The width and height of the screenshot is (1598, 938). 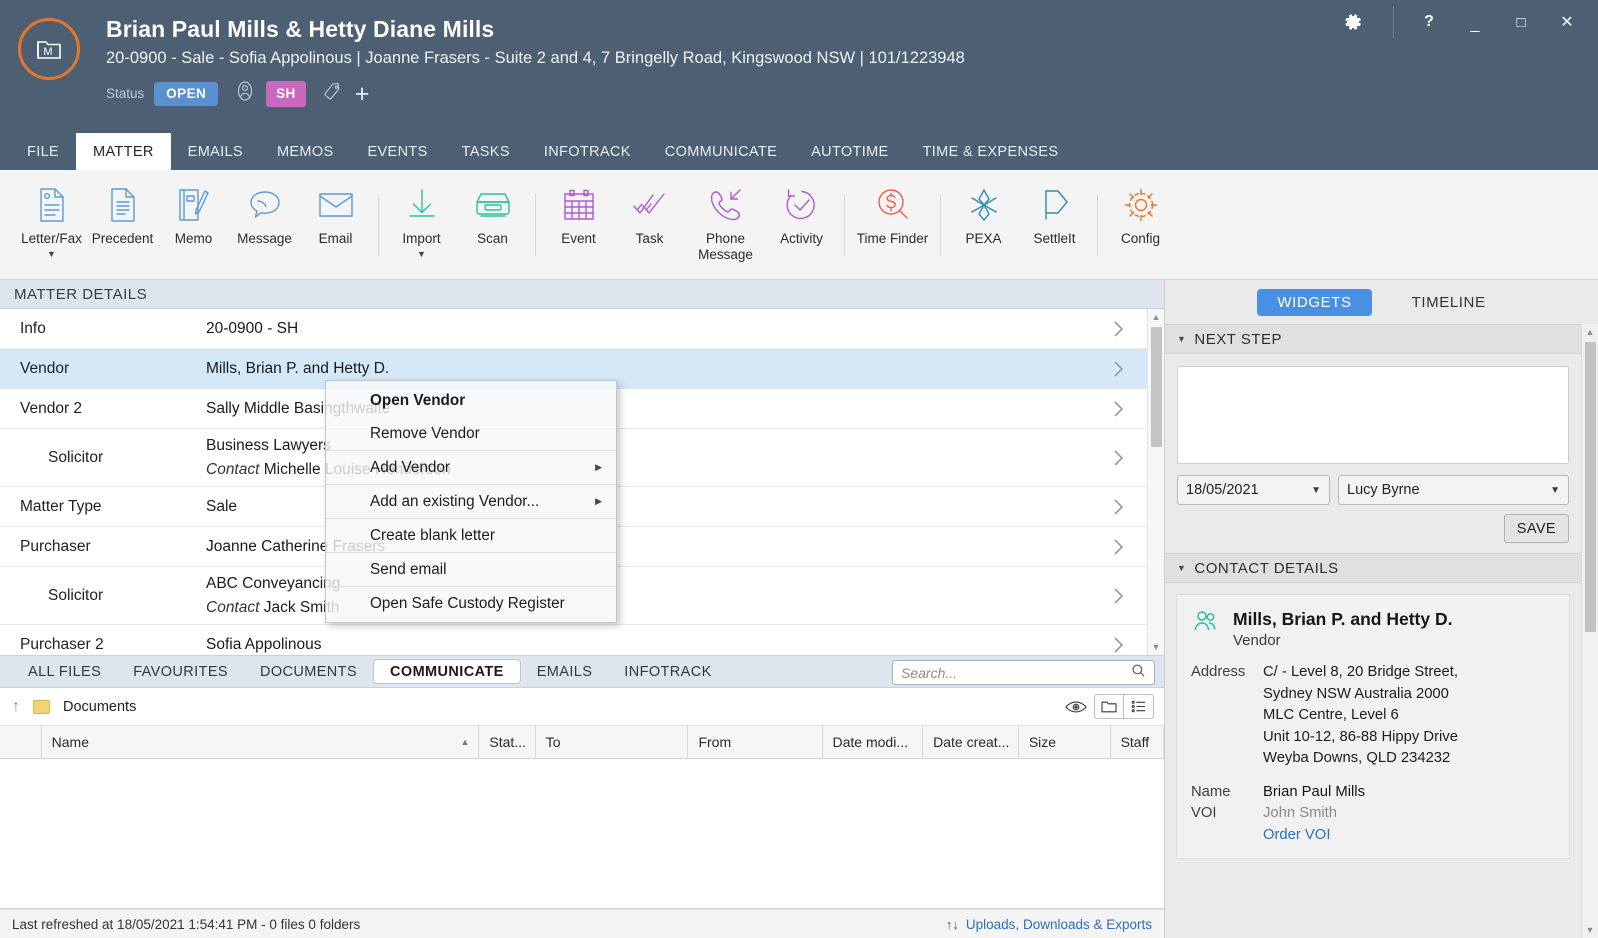 I want to click on tab-infotrack: INFOTRACK, so click(x=587, y=151).